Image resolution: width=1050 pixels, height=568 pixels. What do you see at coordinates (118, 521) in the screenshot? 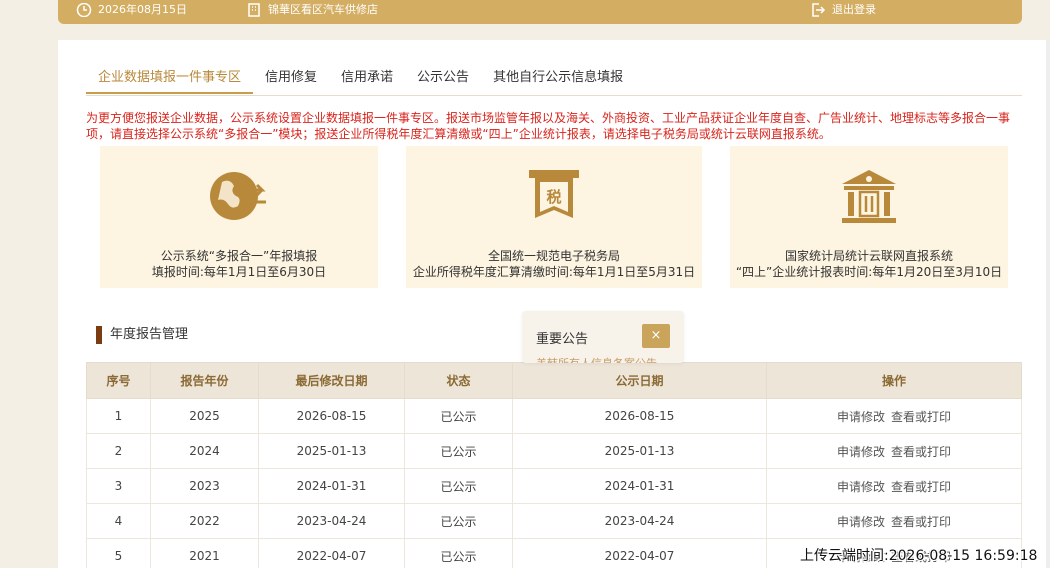
I see `cell-no: 4` at bounding box center [118, 521].